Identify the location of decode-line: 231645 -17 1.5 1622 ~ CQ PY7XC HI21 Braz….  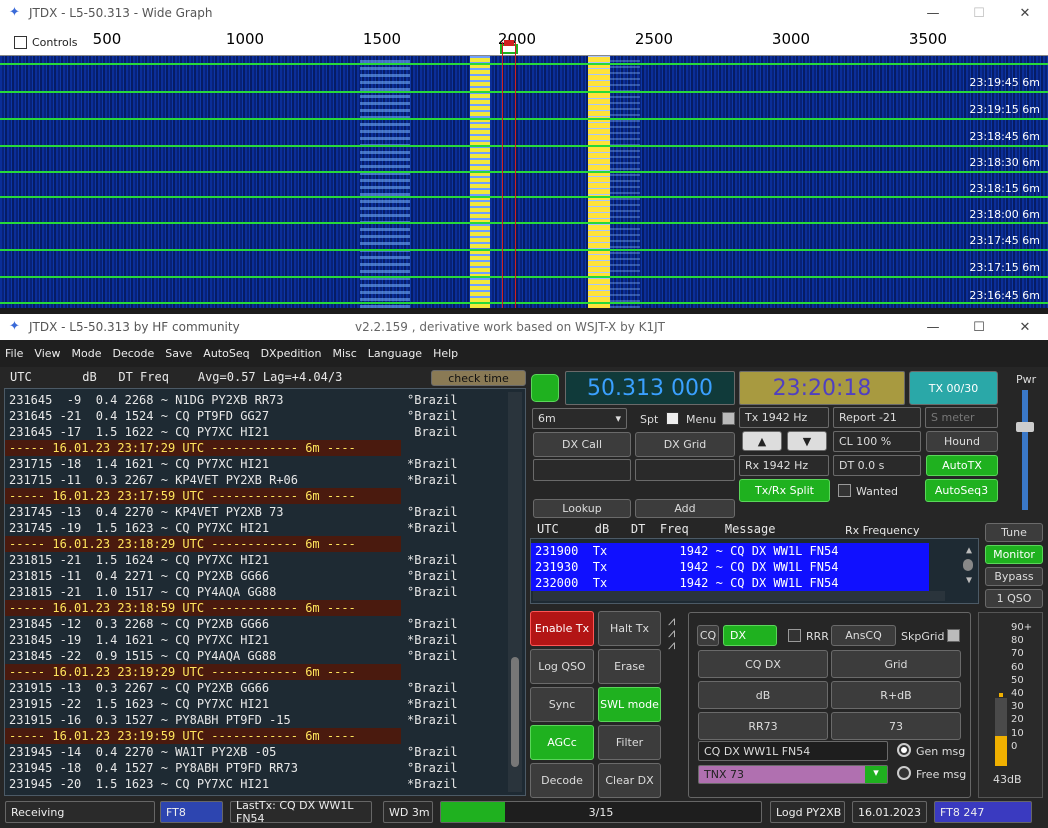
(265, 432).